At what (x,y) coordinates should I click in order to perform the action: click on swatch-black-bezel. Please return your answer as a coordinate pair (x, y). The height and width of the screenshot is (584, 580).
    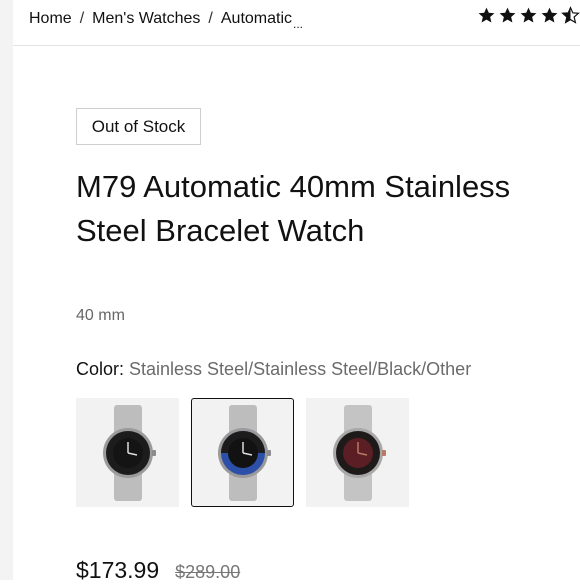
    Looking at the image, I should click on (127, 452).